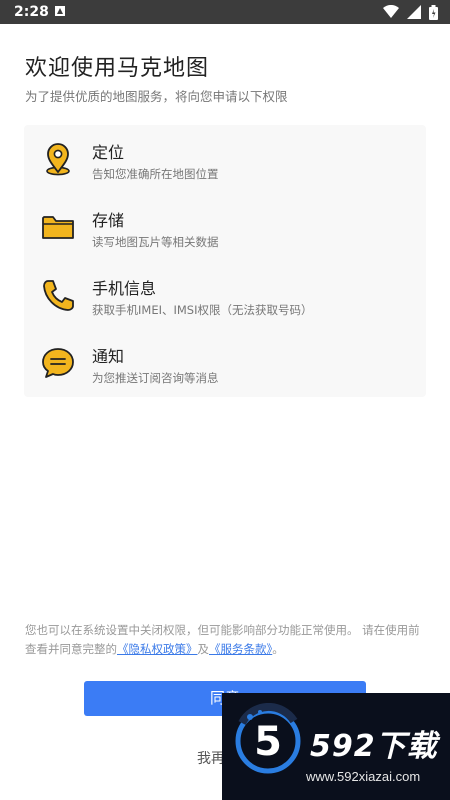  I want to click on page-subtitle: 为了提供优质的地图服务，将向您申请以下权限, so click(156, 96).